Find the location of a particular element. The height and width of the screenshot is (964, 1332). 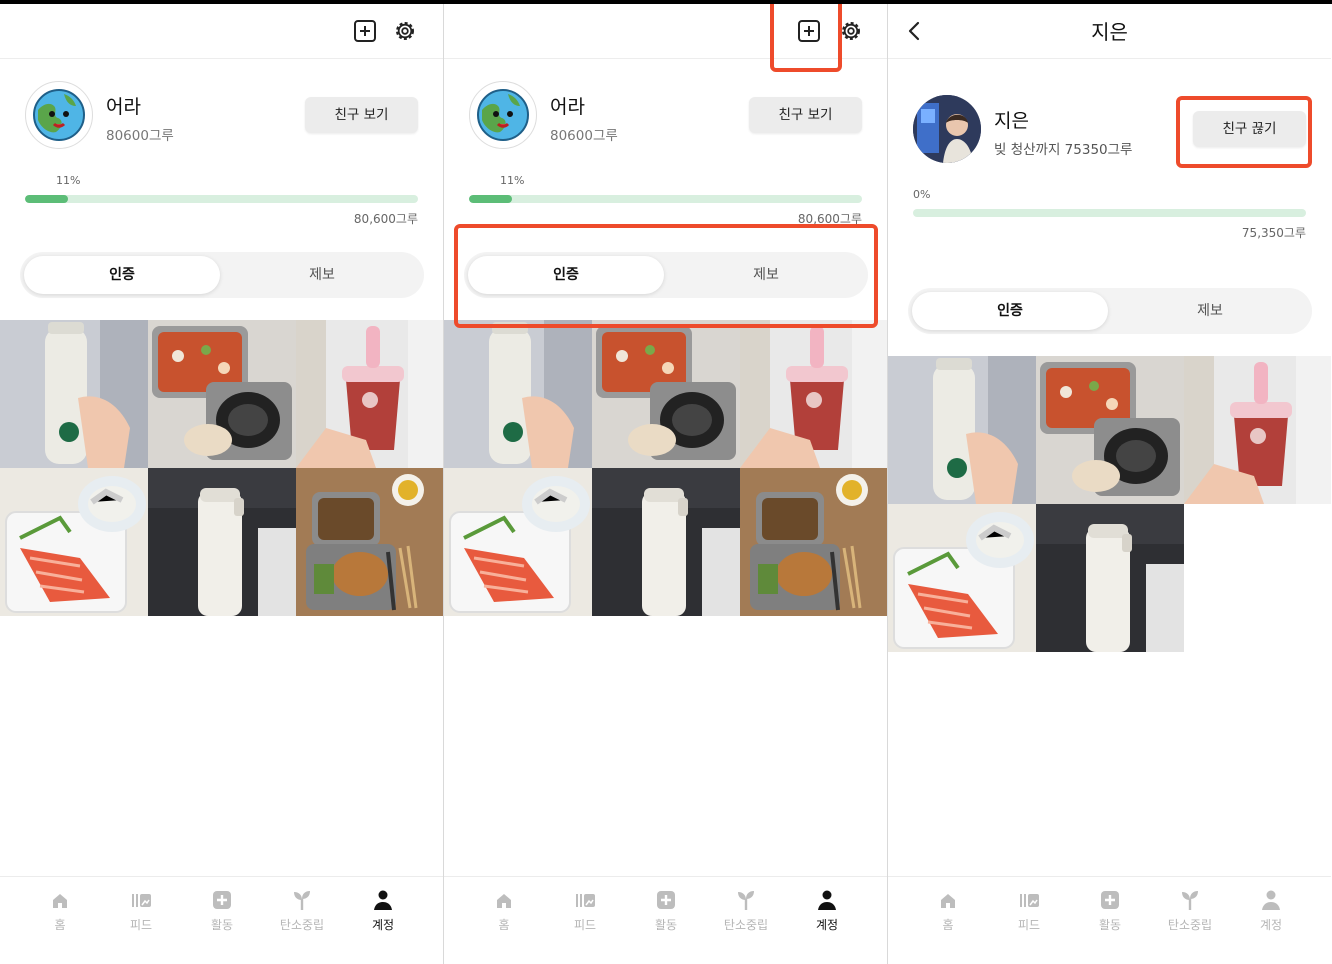

tab-switcher: 인증 제보 is located at coordinates (222, 275).